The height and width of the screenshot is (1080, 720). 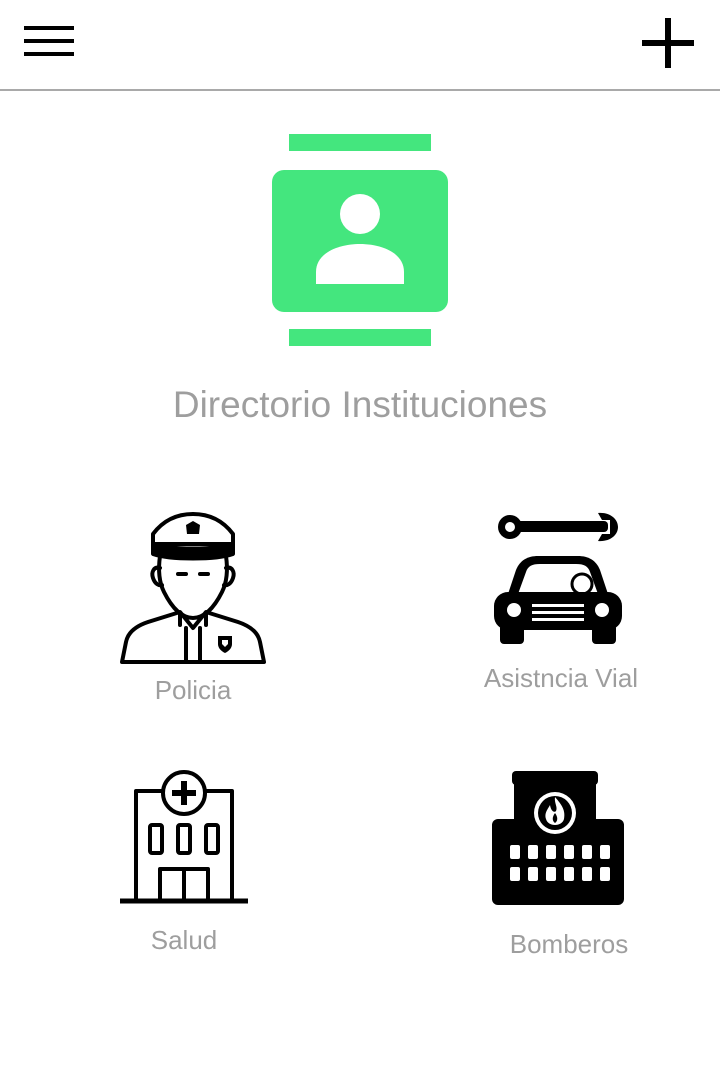 I want to click on police-officer-icon, so click(x=193, y=588).